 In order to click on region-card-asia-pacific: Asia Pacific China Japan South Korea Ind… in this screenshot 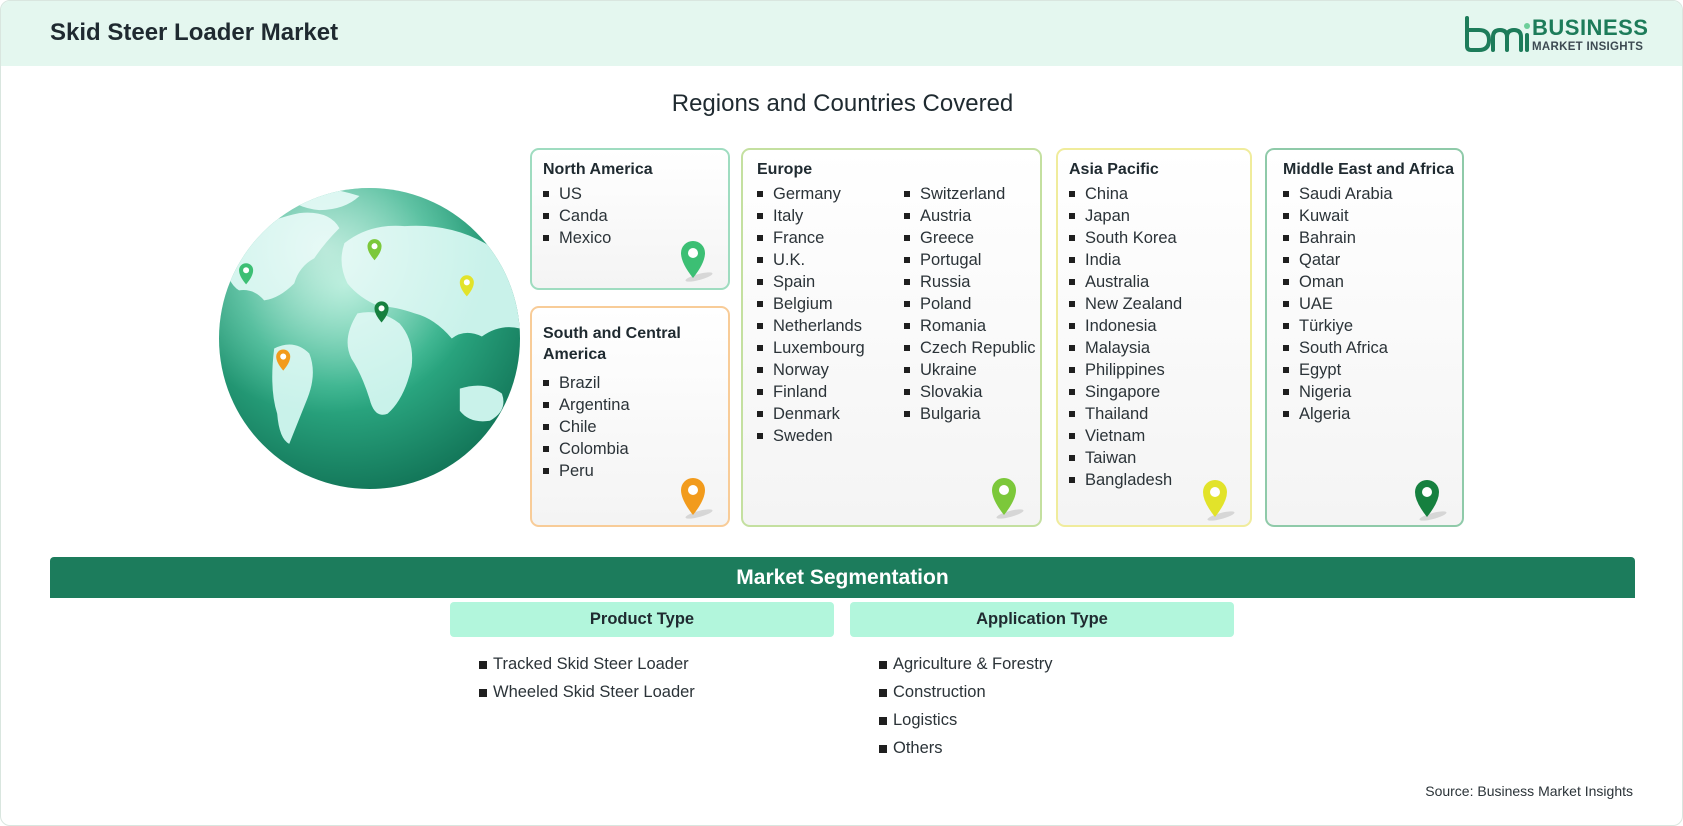, I will do `click(1154, 337)`.